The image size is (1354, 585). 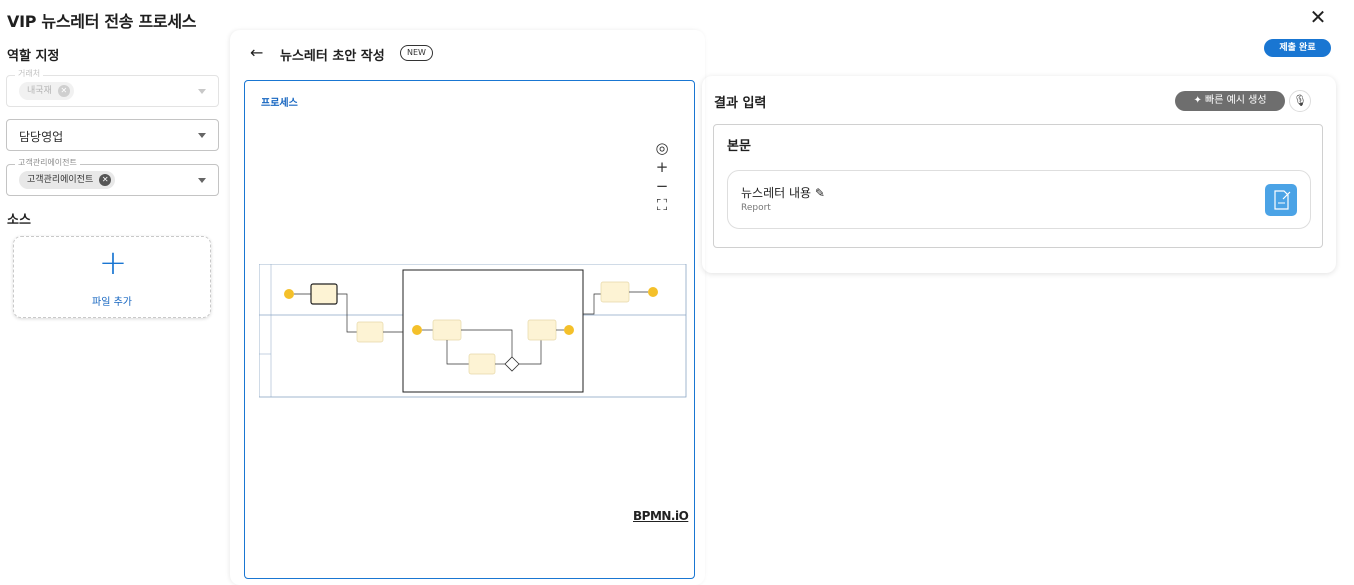 What do you see at coordinates (662, 186) in the screenshot?
I see `zoom-out-icon: −` at bounding box center [662, 186].